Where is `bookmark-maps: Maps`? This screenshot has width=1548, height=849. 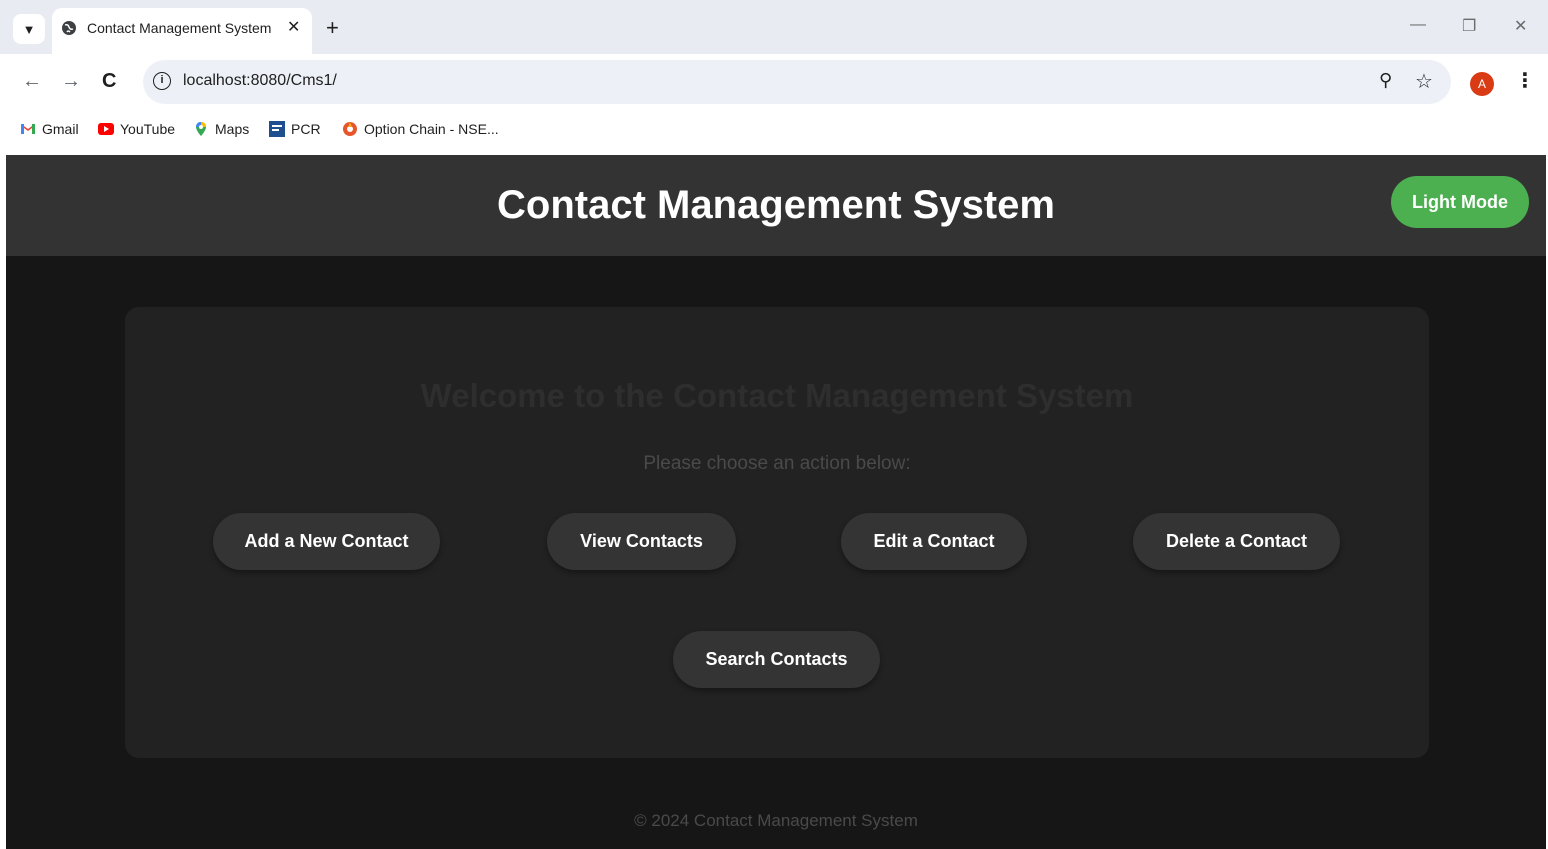 bookmark-maps: Maps is located at coordinates (221, 129).